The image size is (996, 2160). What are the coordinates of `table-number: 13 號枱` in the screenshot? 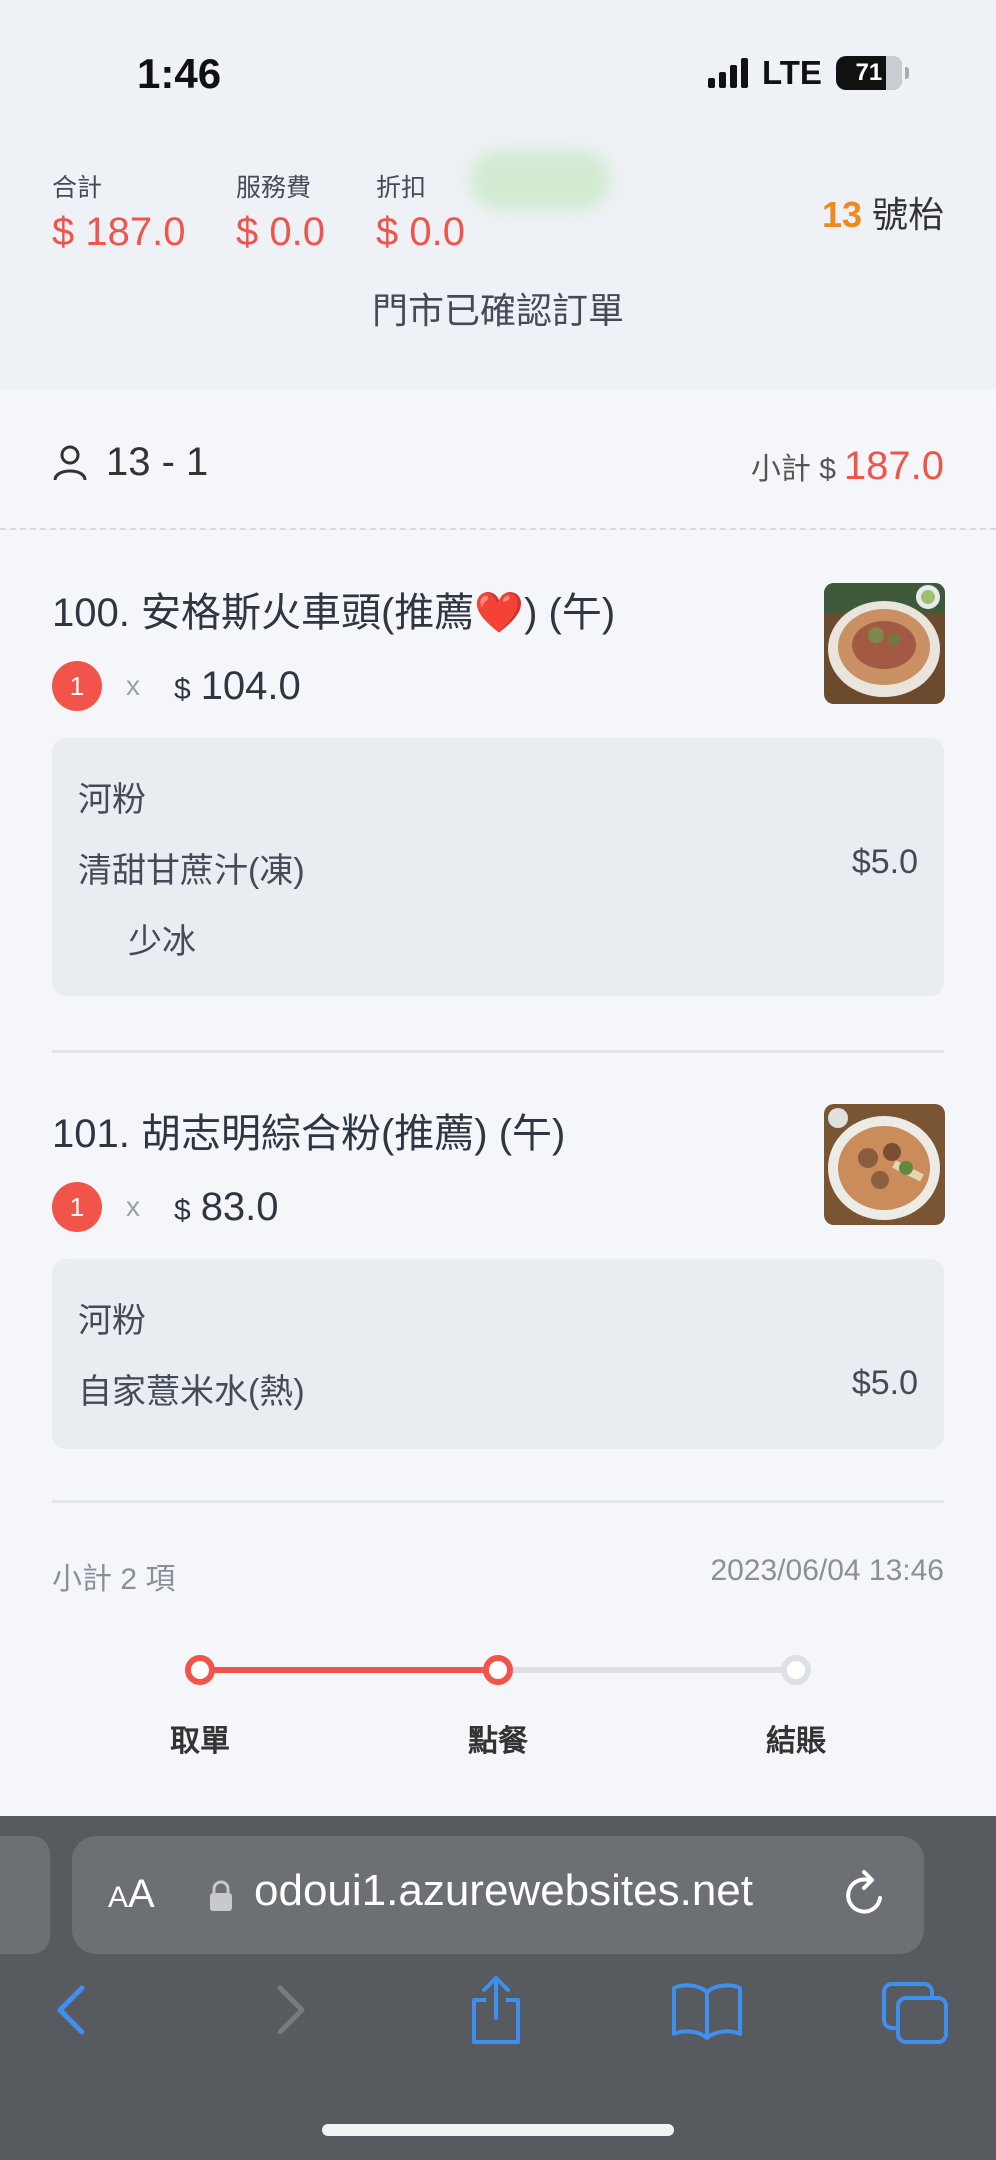 It's located at (883, 212).